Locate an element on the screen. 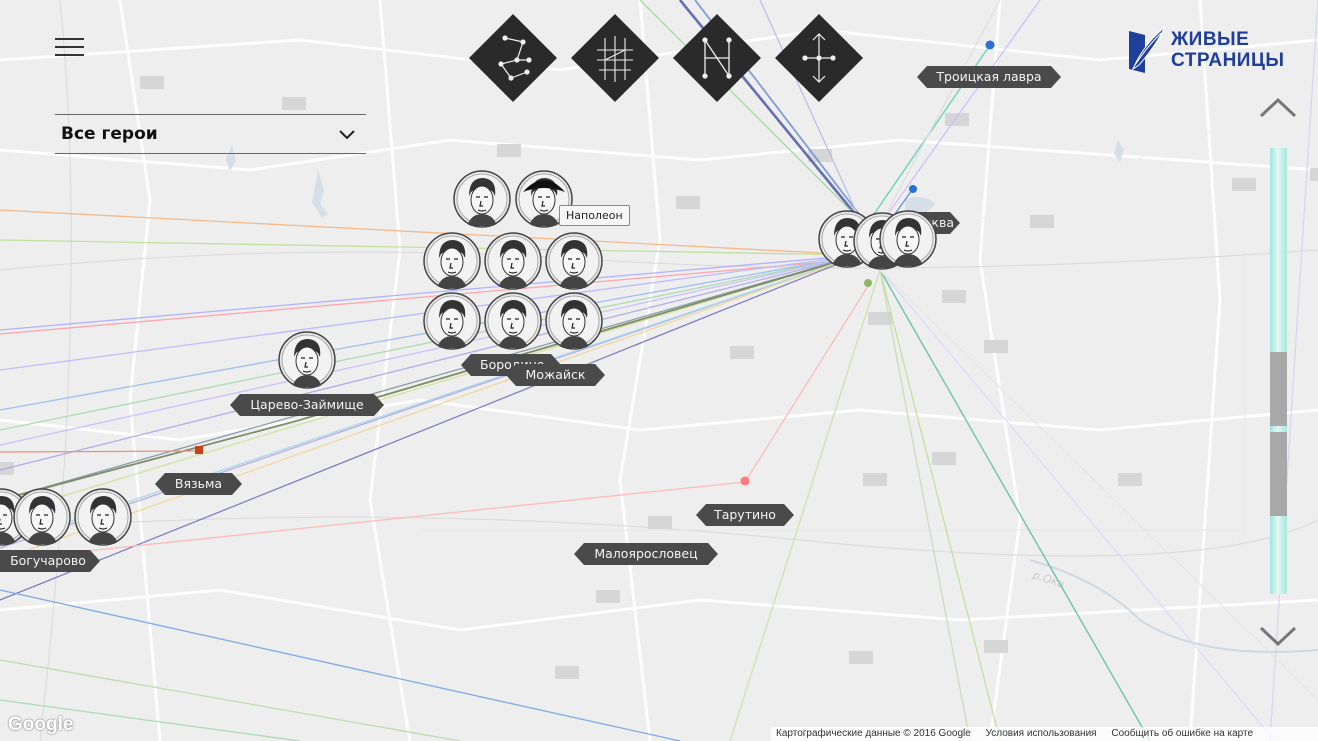 The image size is (1318, 741). quill-book-icon is located at coordinates (1147, 49).